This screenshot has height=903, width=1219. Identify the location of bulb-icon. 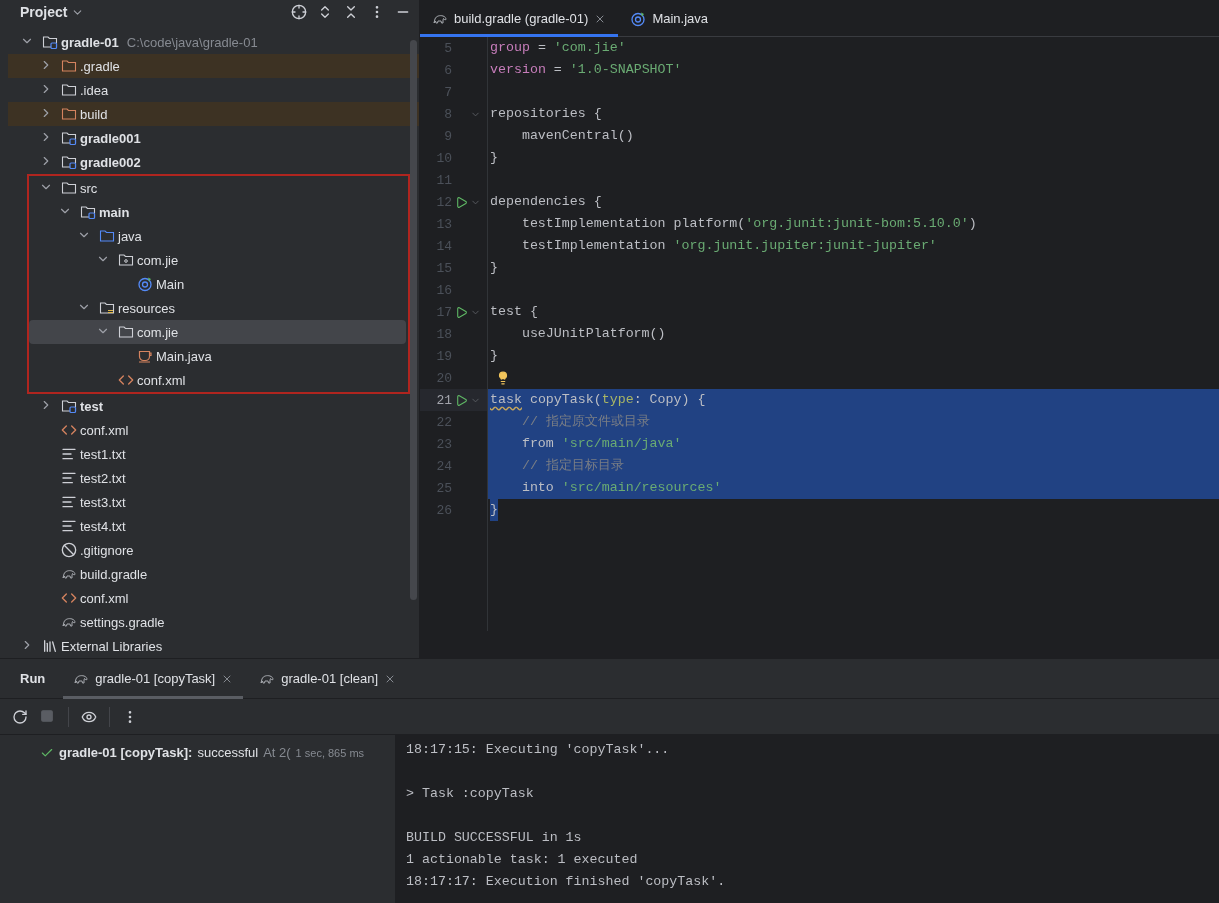
(503, 378).